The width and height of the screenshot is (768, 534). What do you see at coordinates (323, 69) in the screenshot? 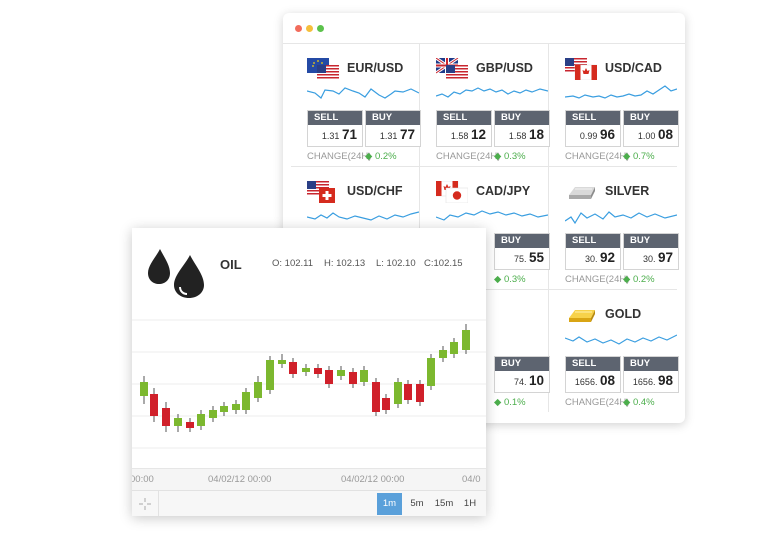
I see `eur-usd-flag-icon` at bounding box center [323, 69].